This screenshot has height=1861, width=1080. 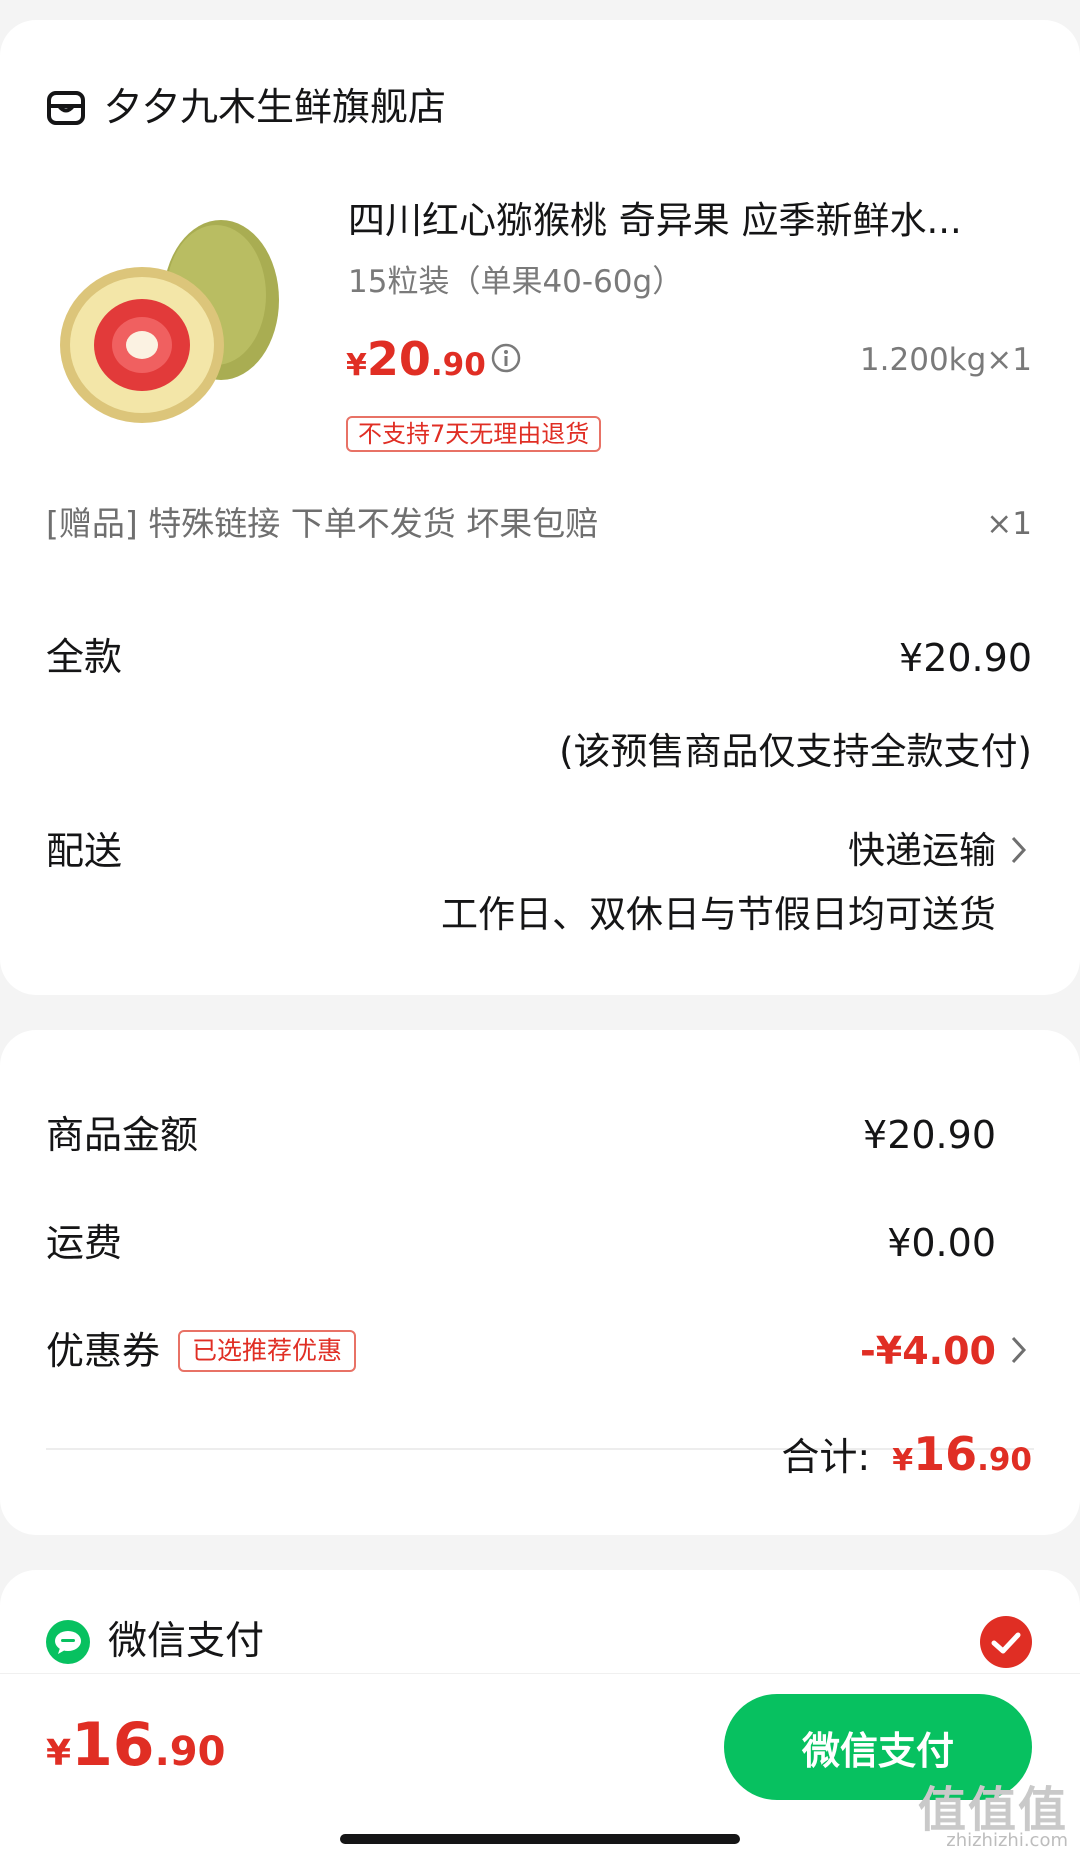 I want to click on full-payment-value: ¥20.90, so click(x=965, y=658).